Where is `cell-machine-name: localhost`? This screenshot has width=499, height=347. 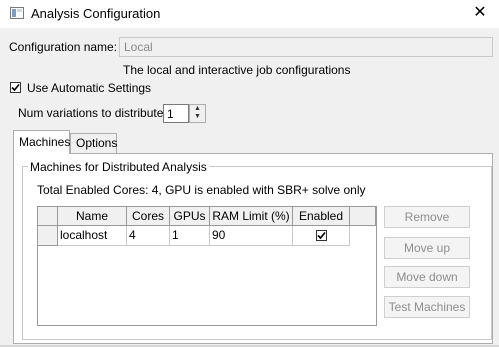
cell-machine-name: localhost is located at coordinates (92, 236).